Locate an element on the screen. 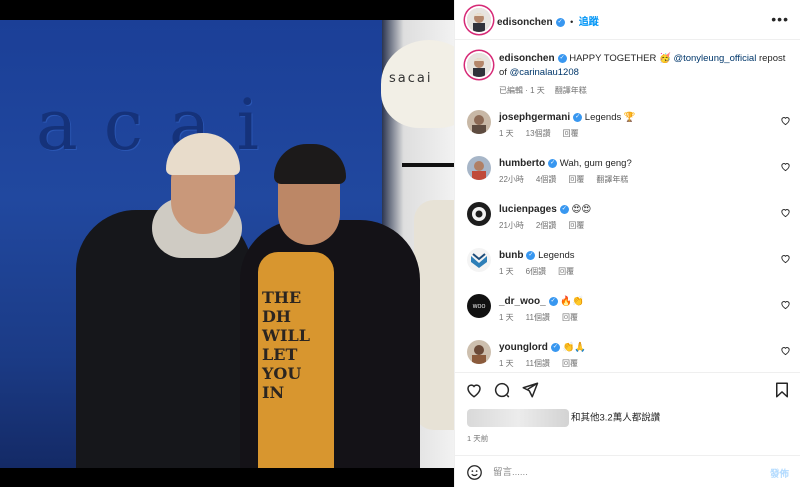 This screenshot has width=800, height=487. share-icon is located at coordinates (530, 390).